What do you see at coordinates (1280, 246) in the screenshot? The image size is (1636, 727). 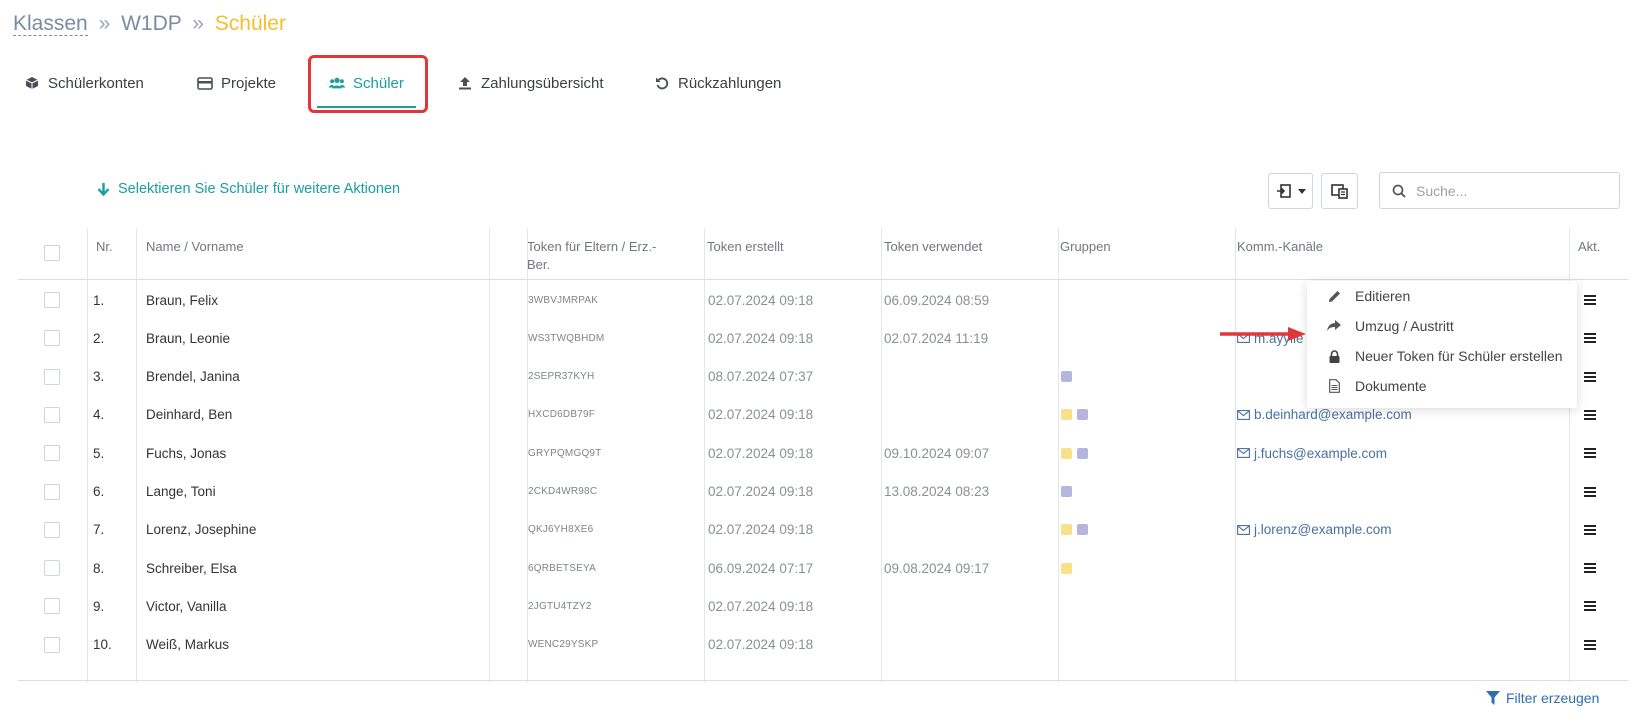 I see `header-channels: Komm.-Kanäle` at bounding box center [1280, 246].